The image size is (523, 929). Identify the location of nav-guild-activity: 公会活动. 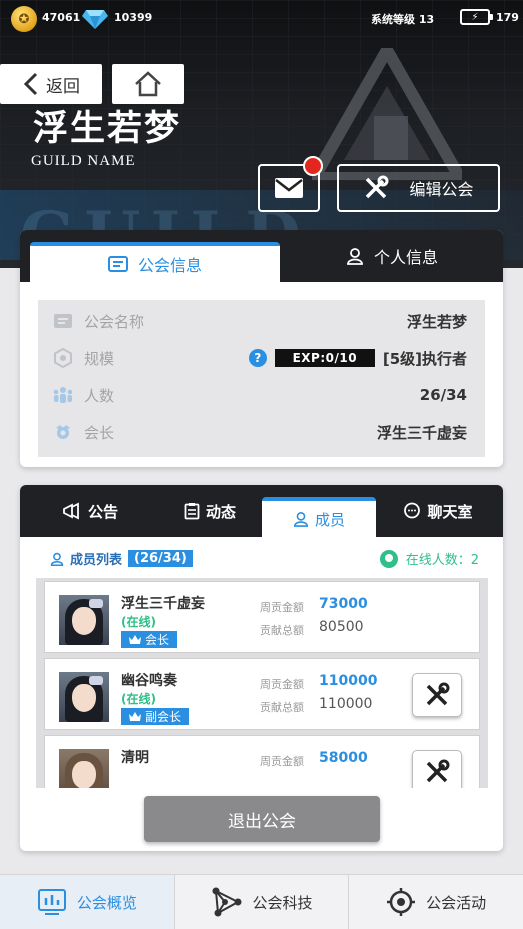
(436, 902).